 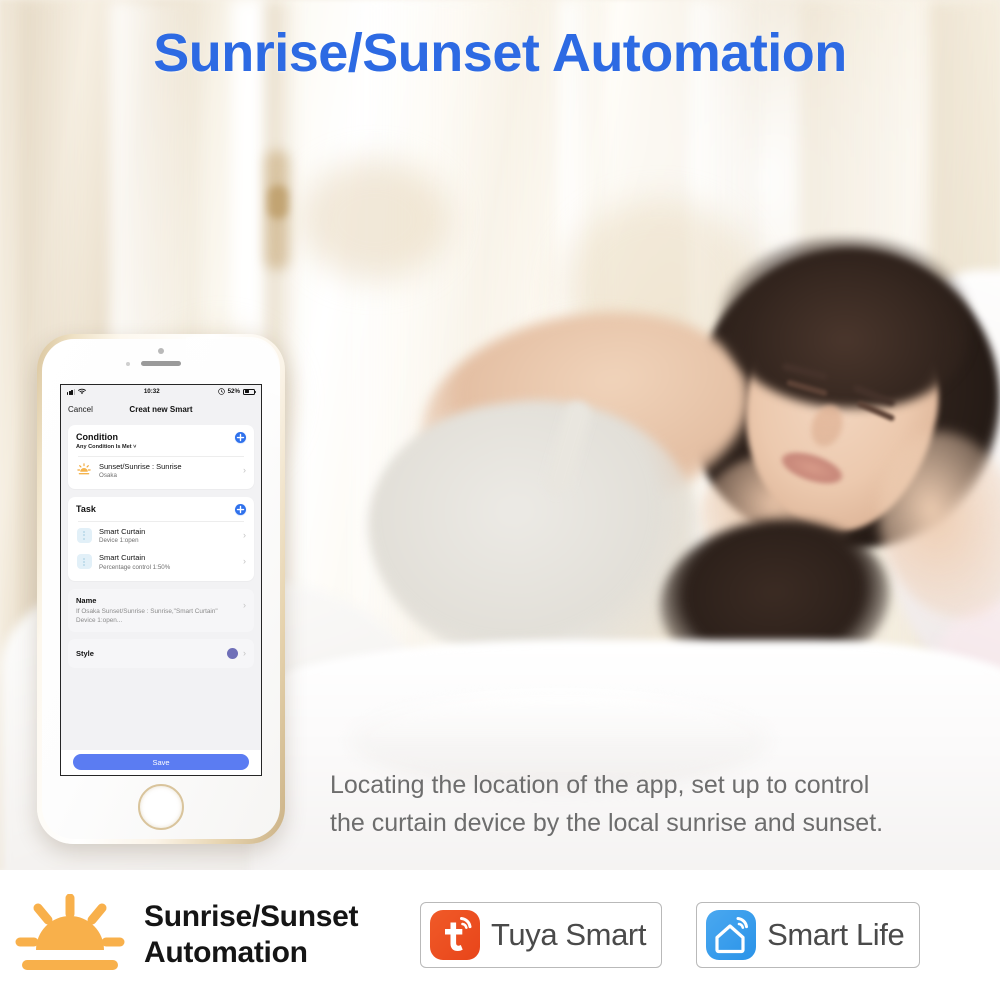 I want to click on style-card: Style ›, so click(x=161, y=654).